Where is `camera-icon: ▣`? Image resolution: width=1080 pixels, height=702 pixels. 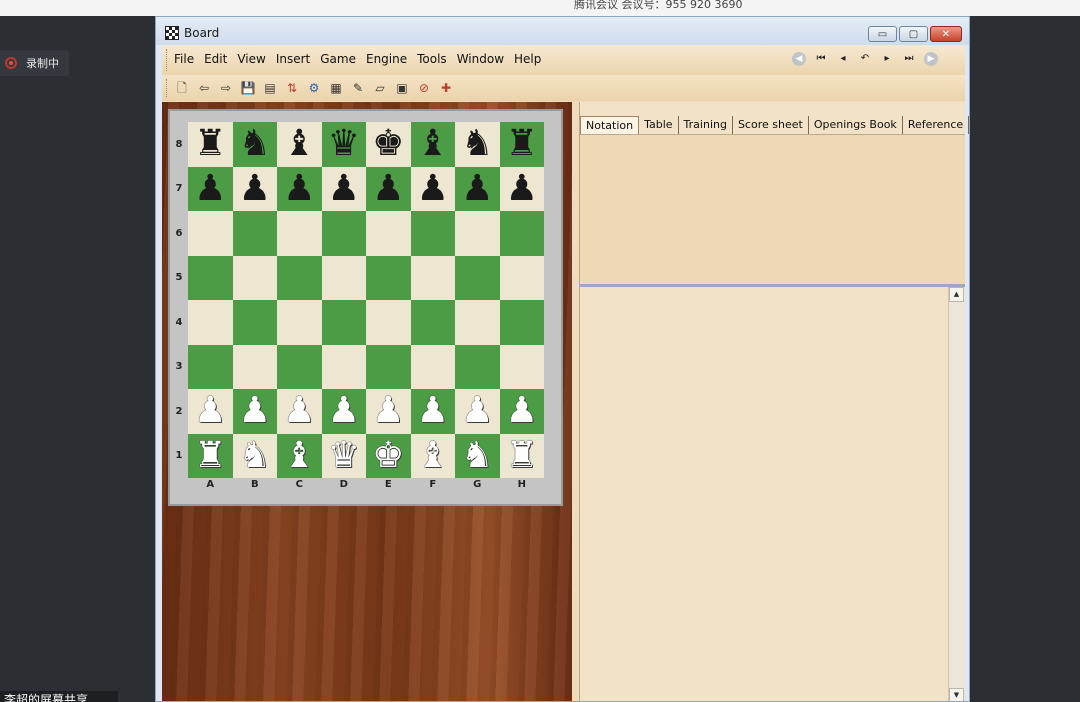
camera-icon: ▣ is located at coordinates (402, 88).